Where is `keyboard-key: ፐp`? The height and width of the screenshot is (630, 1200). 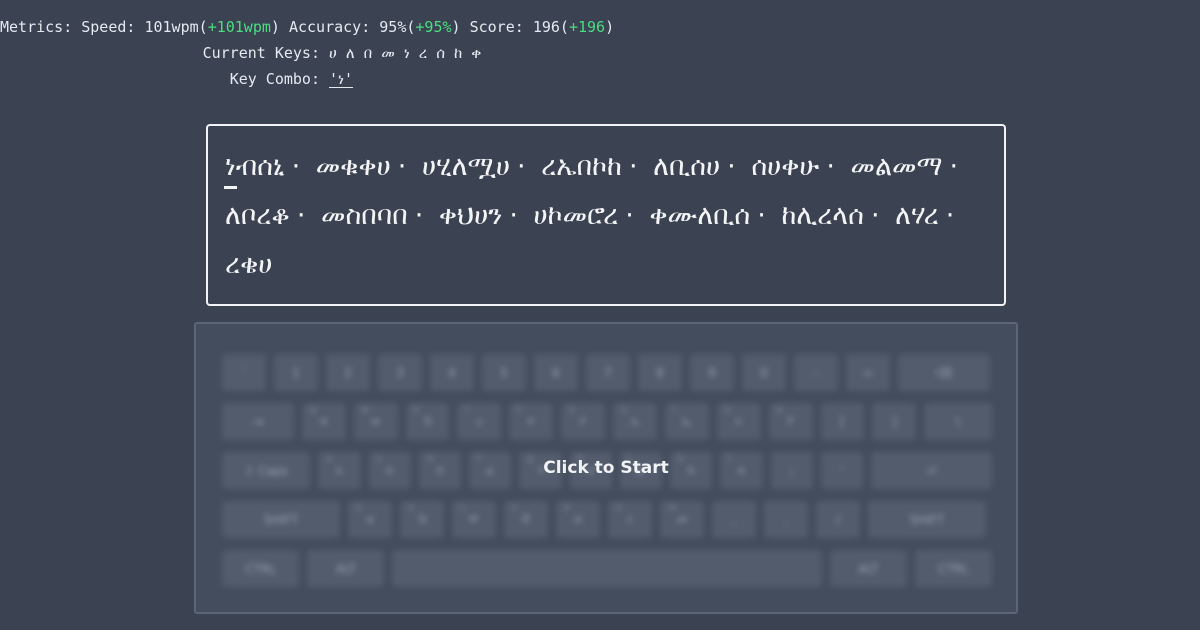 keyboard-key: ፐp is located at coordinates (790, 421).